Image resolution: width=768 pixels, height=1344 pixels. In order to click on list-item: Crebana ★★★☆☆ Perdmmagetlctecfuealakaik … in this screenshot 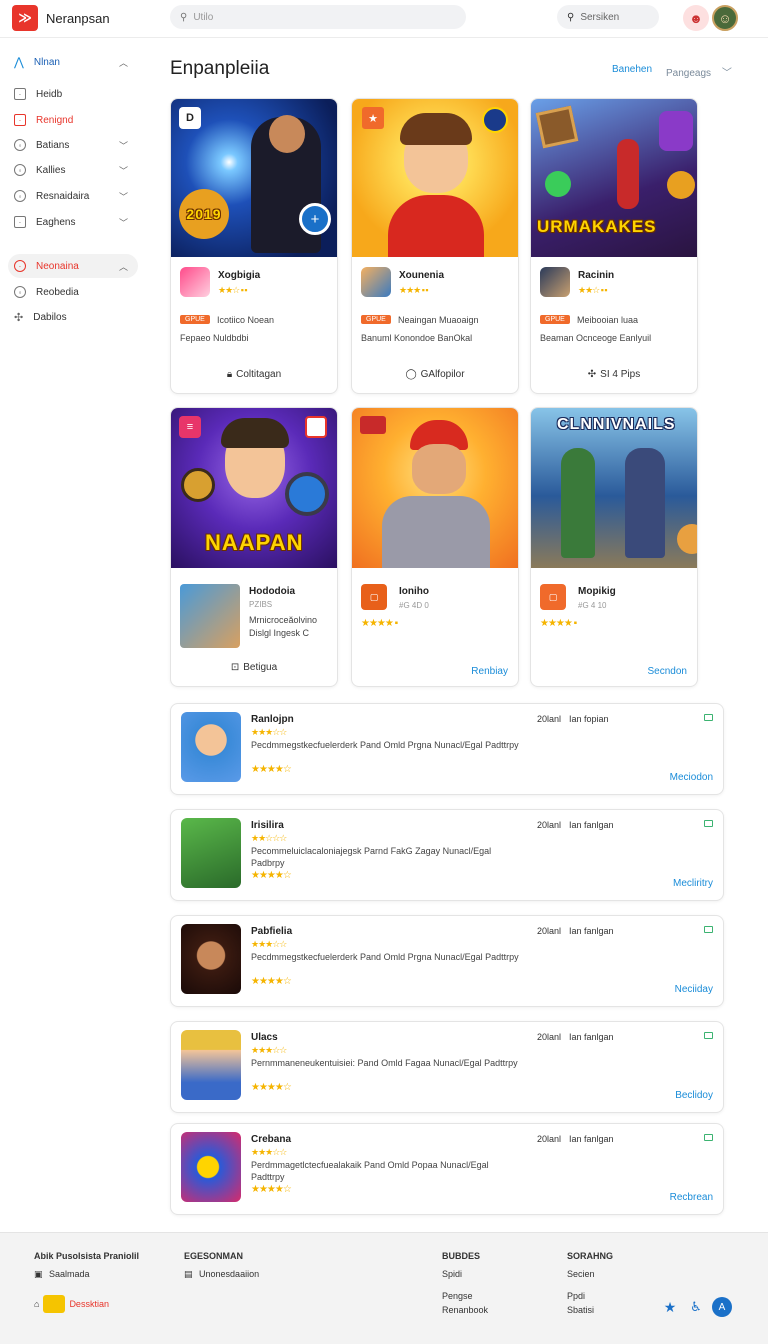, I will do `click(447, 1169)`.